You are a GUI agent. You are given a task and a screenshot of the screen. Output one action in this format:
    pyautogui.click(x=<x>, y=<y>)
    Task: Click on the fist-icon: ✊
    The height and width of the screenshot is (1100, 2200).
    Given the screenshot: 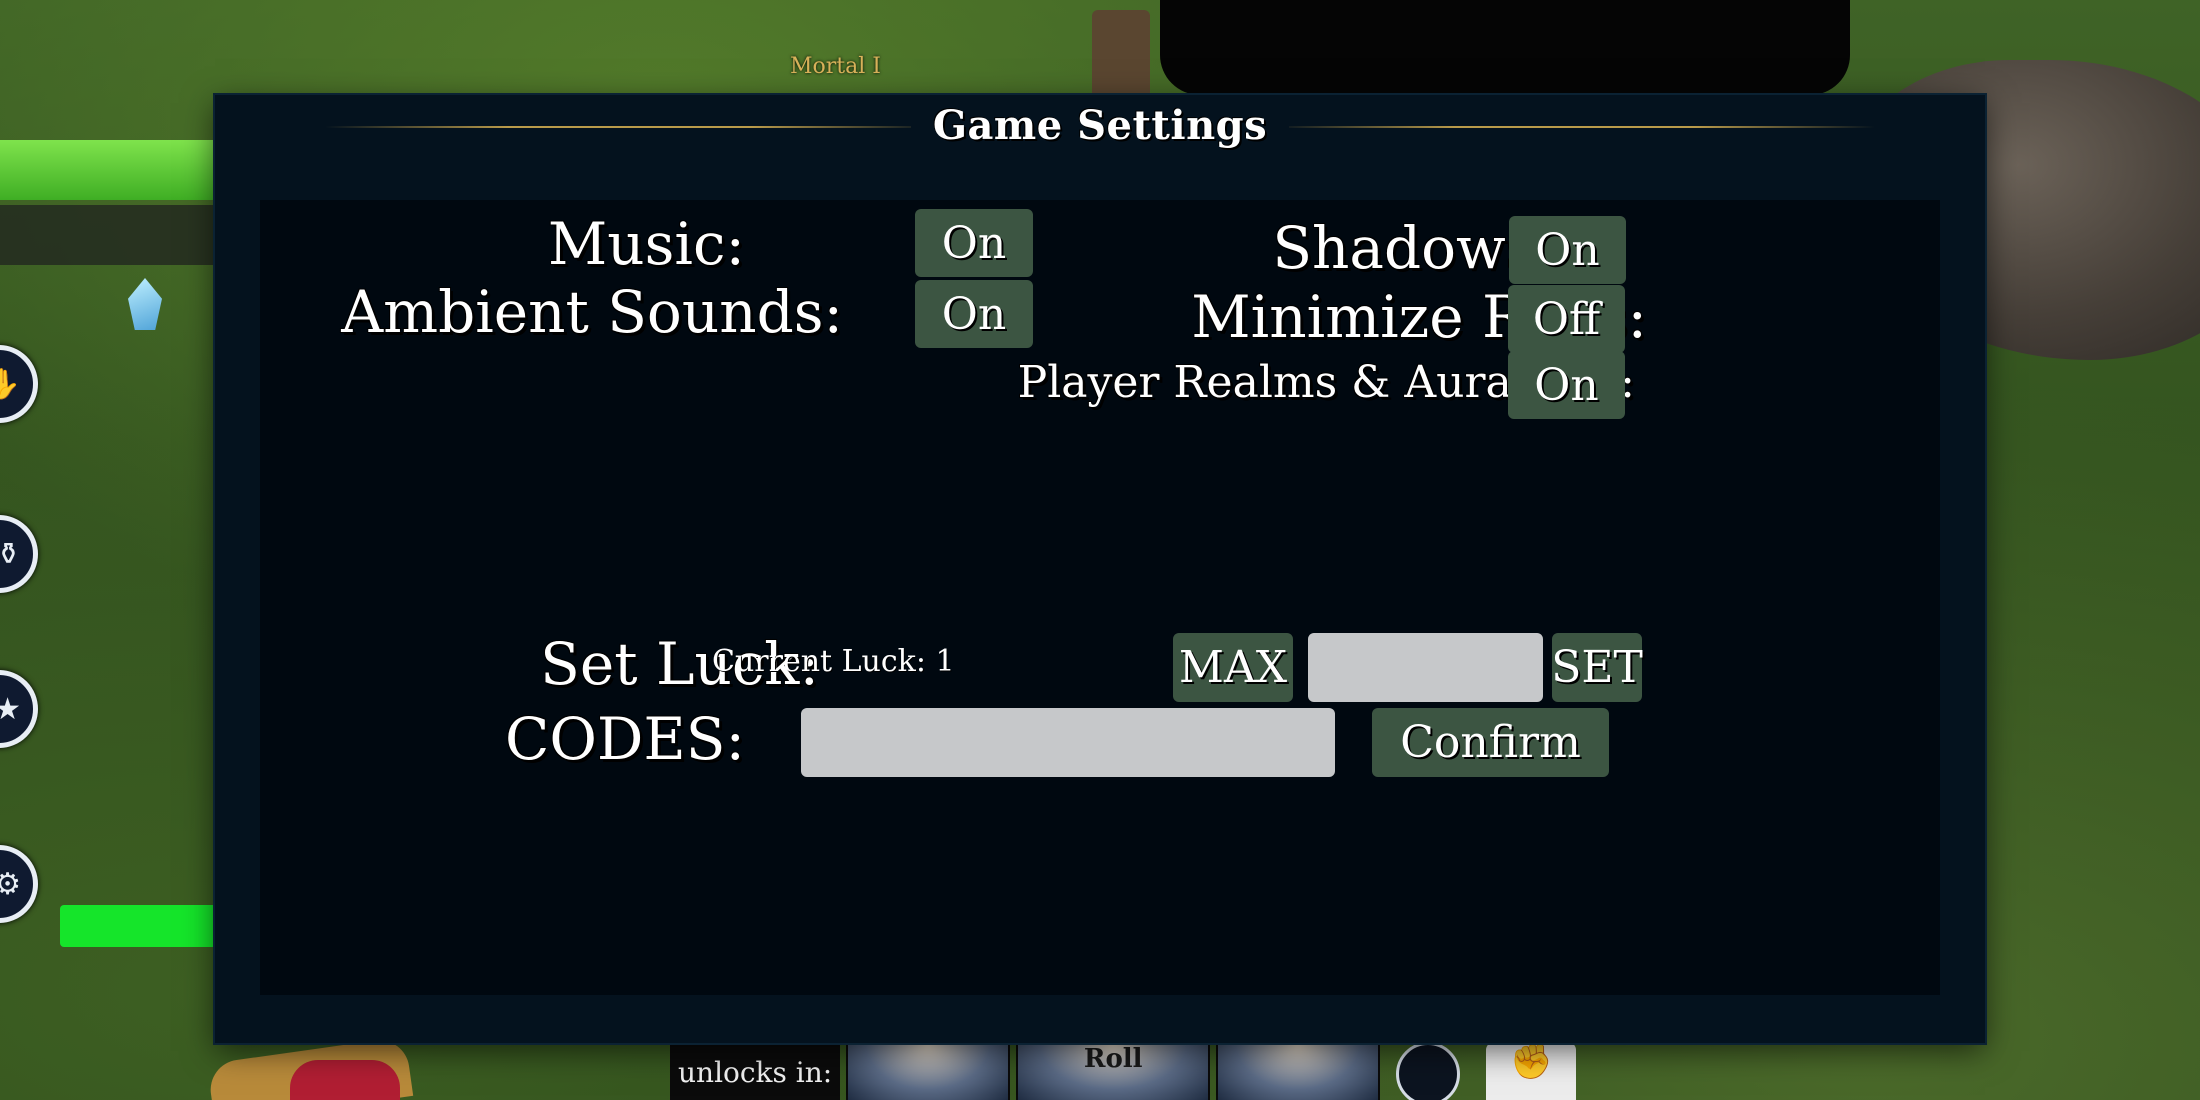 What is the action you would take?
    pyautogui.click(x=1531, y=1071)
    